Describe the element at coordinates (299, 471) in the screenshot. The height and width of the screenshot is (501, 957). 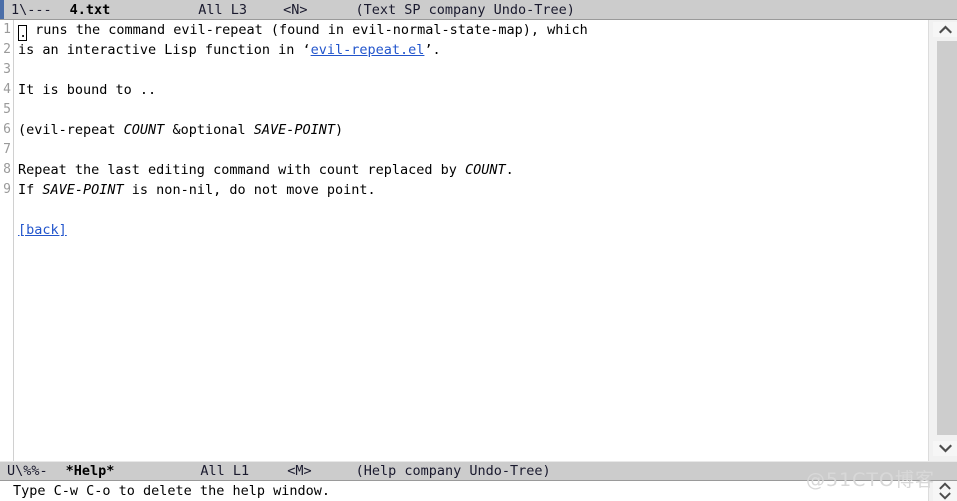
I see `bottom-mode-line-evil-state: <M>` at that location.